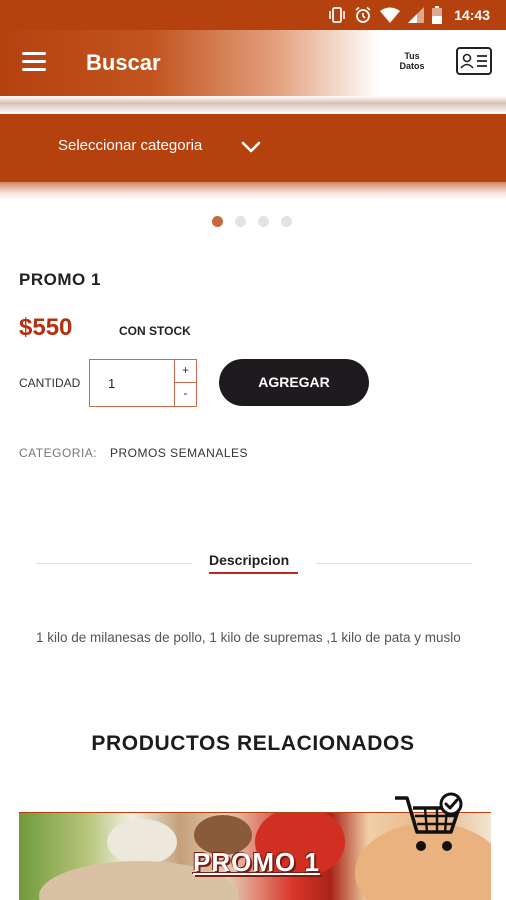  What do you see at coordinates (185, 394) in the screenshot?
I see `quantity-decrement-button: -` at bounding box center [185, 394].